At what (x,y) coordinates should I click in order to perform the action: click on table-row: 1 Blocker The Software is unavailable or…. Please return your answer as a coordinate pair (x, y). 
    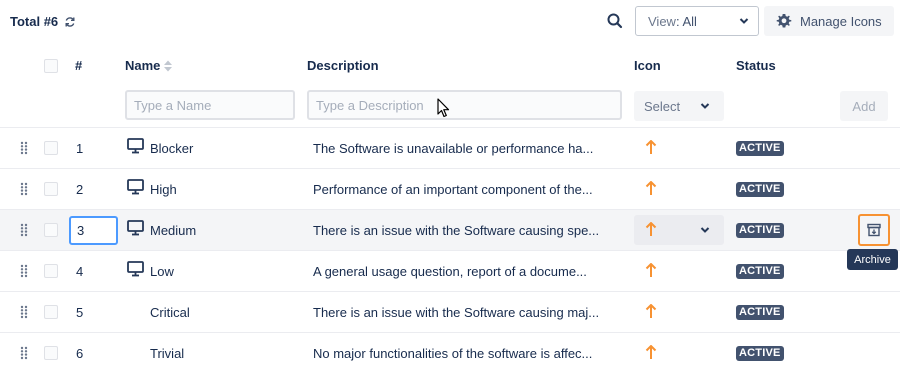
    Looking at the image, I should click on (450, 147).